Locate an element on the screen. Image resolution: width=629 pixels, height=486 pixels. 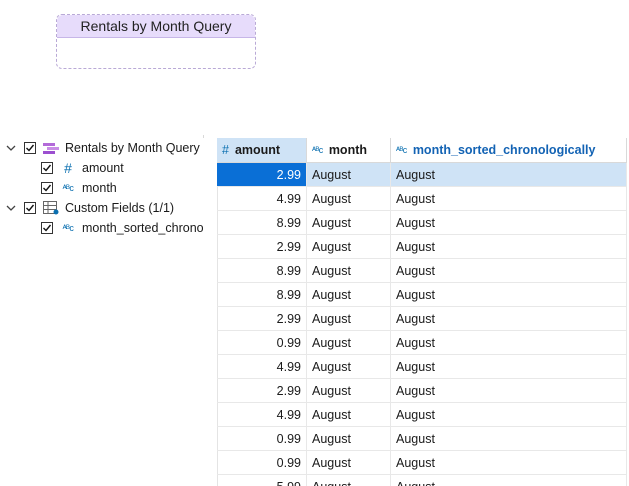
tree-item-amount: # amount is located at coordinates (82, 168).